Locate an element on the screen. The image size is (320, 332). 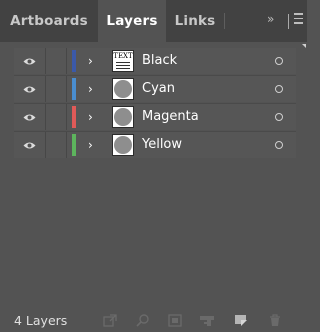
expand-panel-icon: » is located at coordinates (270, 19).